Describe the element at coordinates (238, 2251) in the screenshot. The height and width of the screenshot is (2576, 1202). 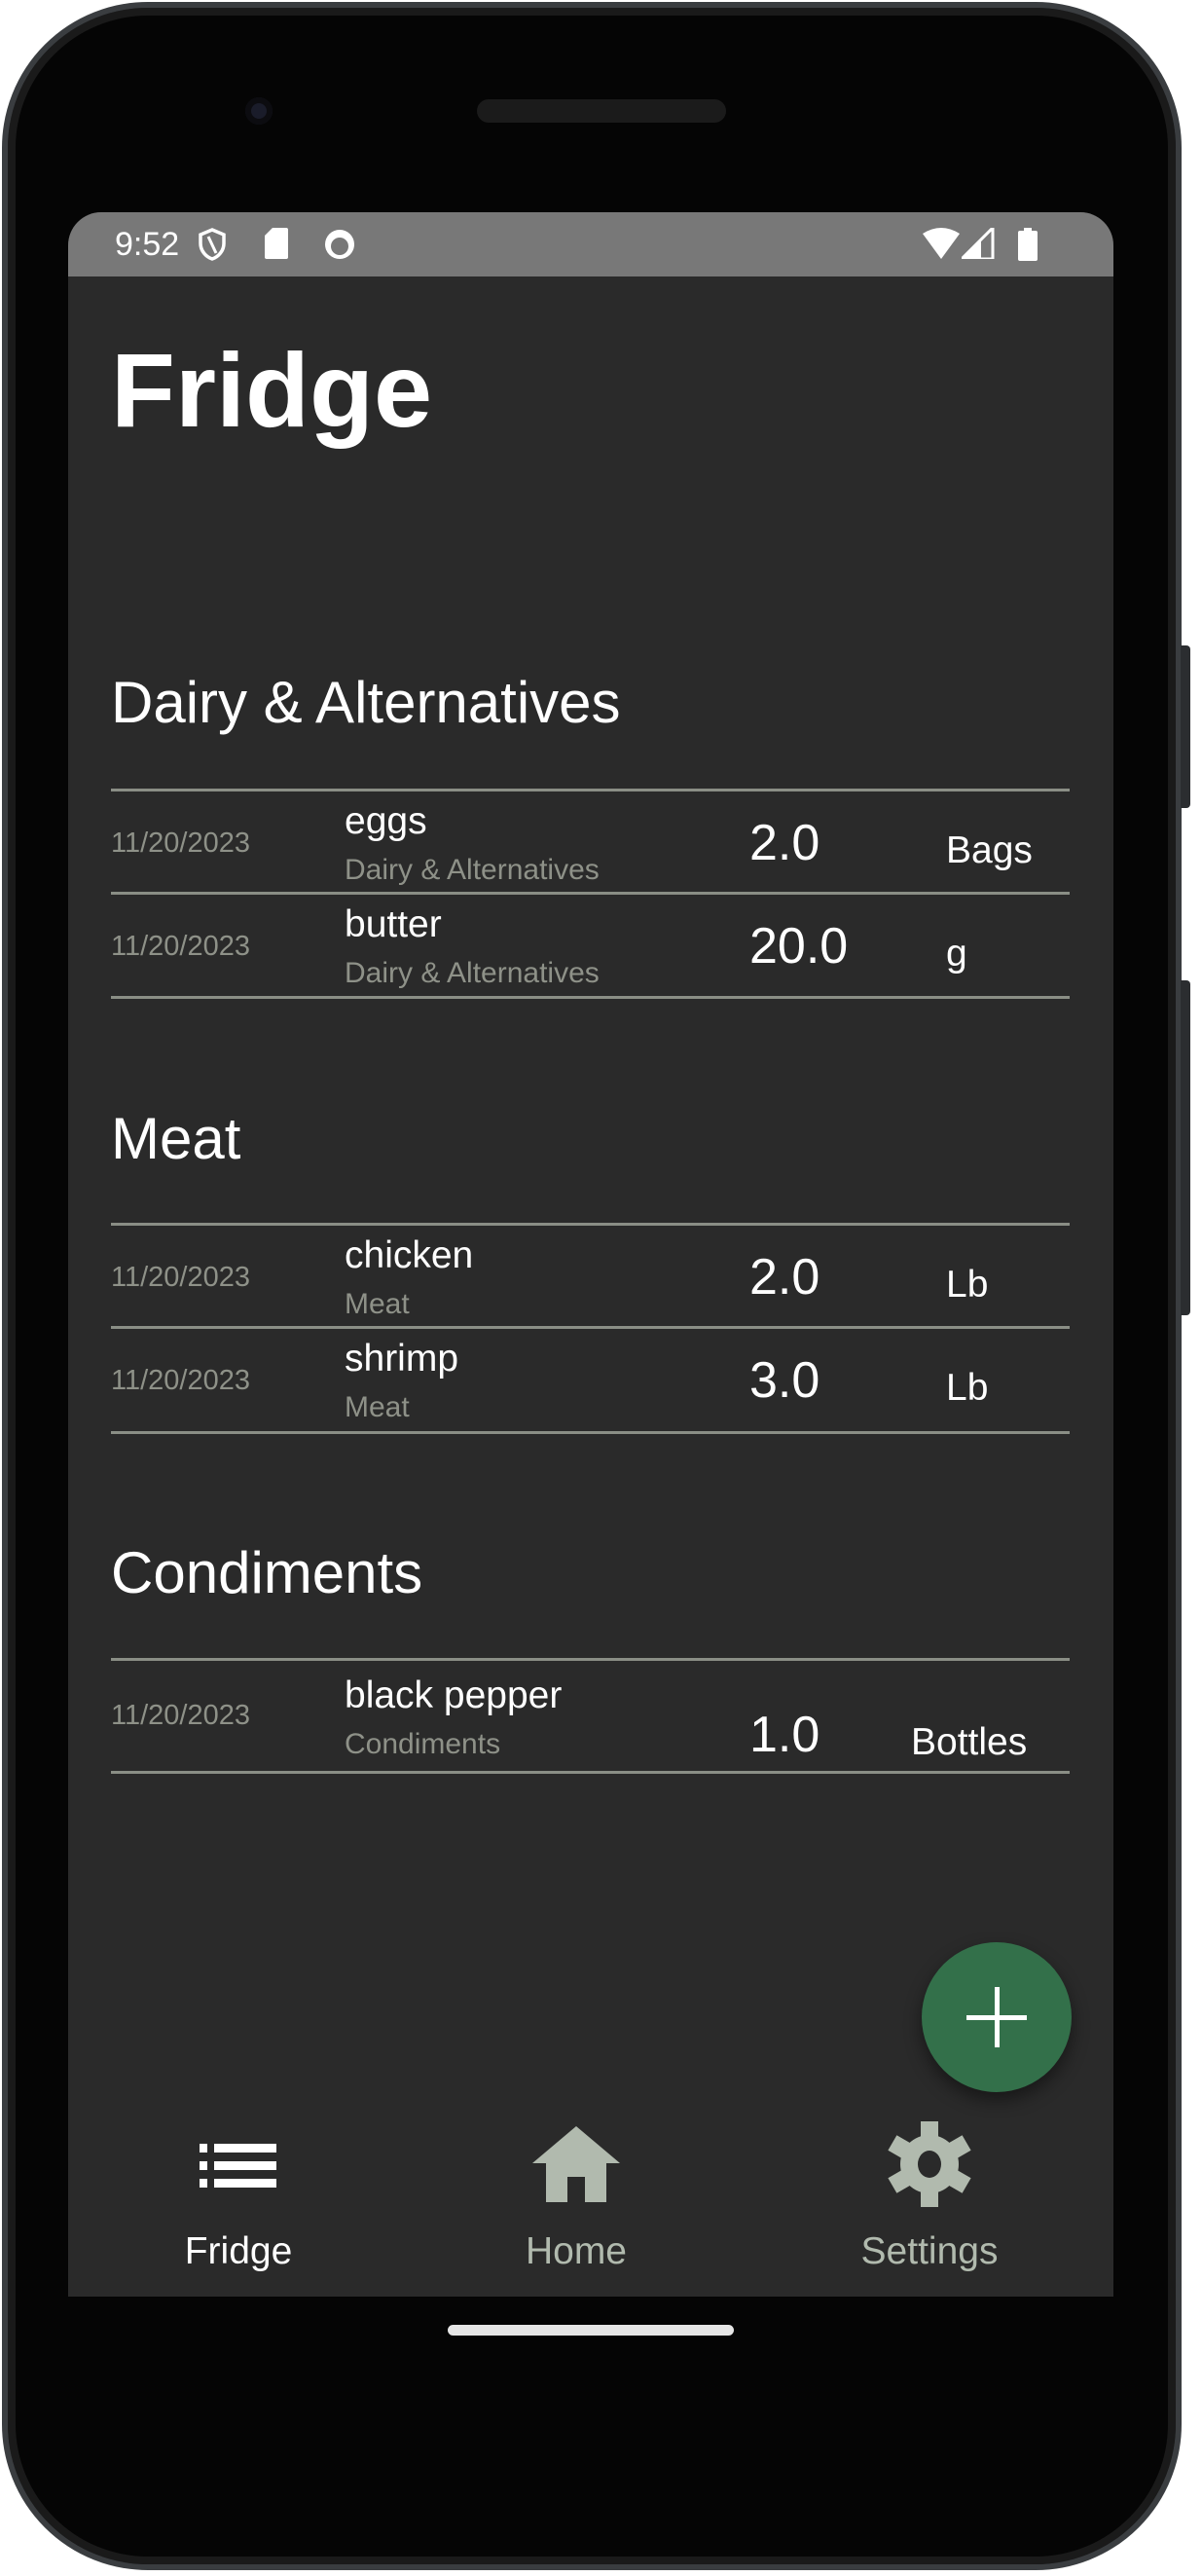
I see `nav-label: Fridge` at that location.